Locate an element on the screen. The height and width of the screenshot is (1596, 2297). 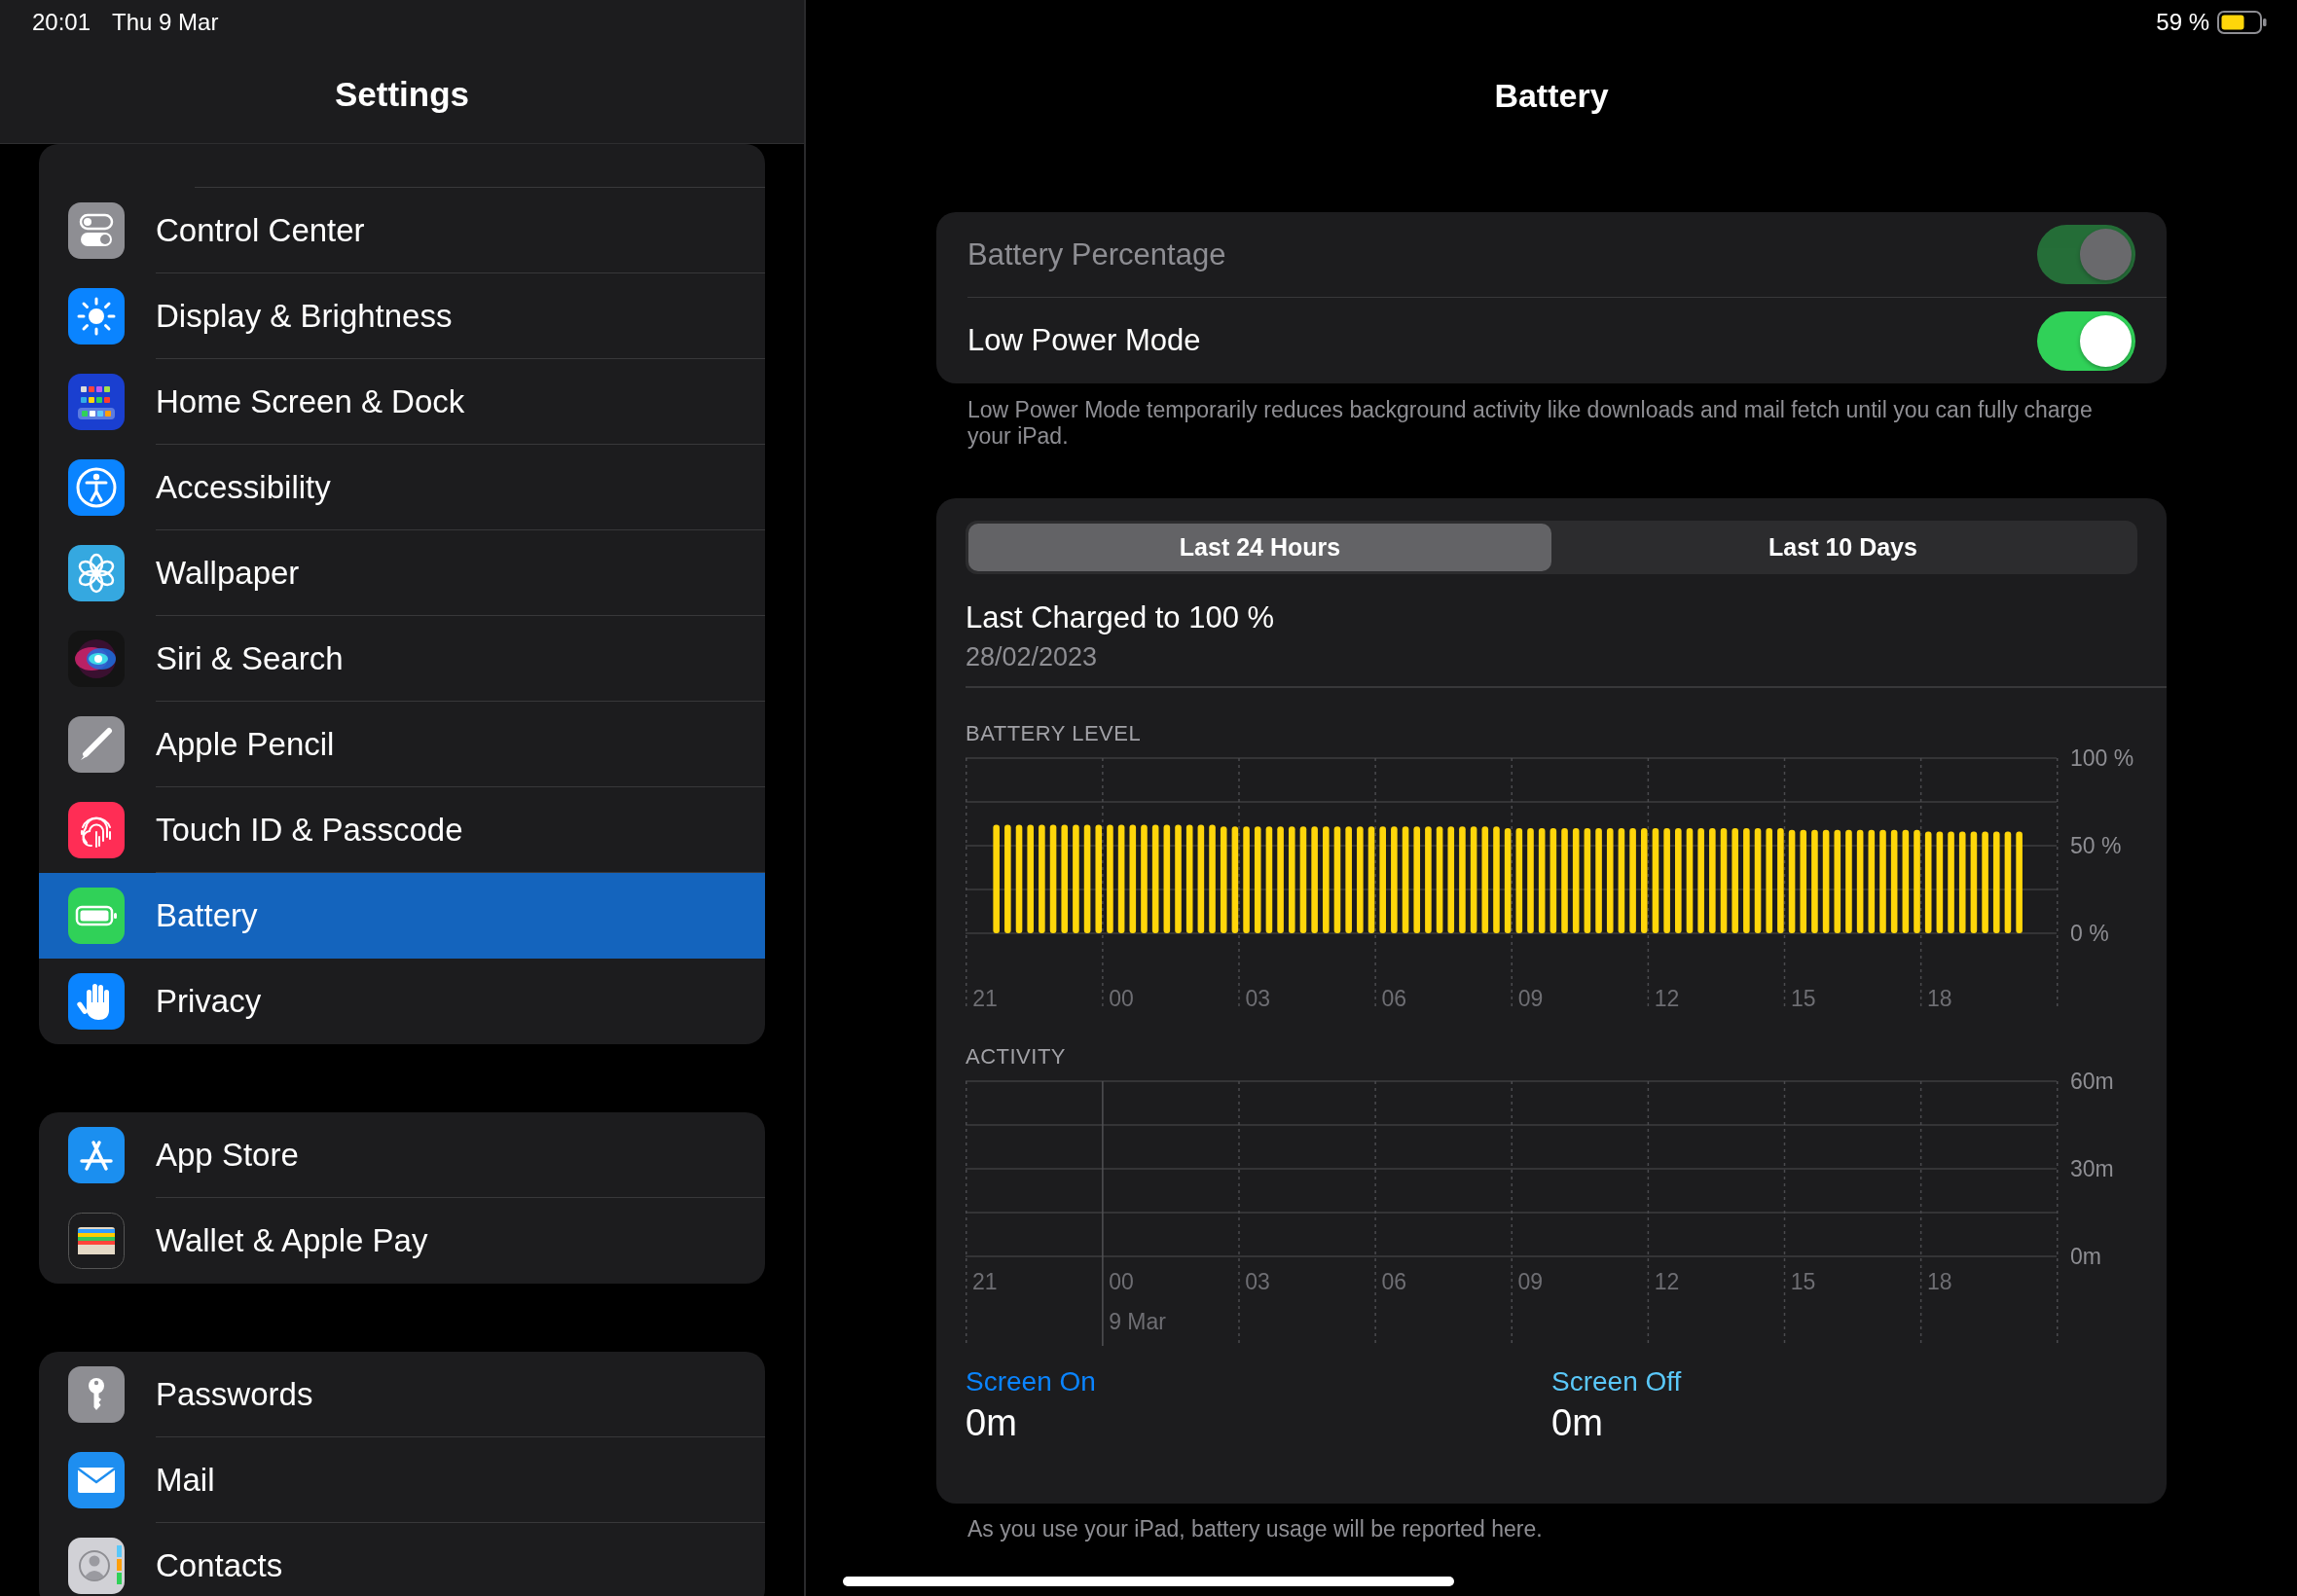
sidebar-item: Display & Brightness is located at coordinates (402, 316).